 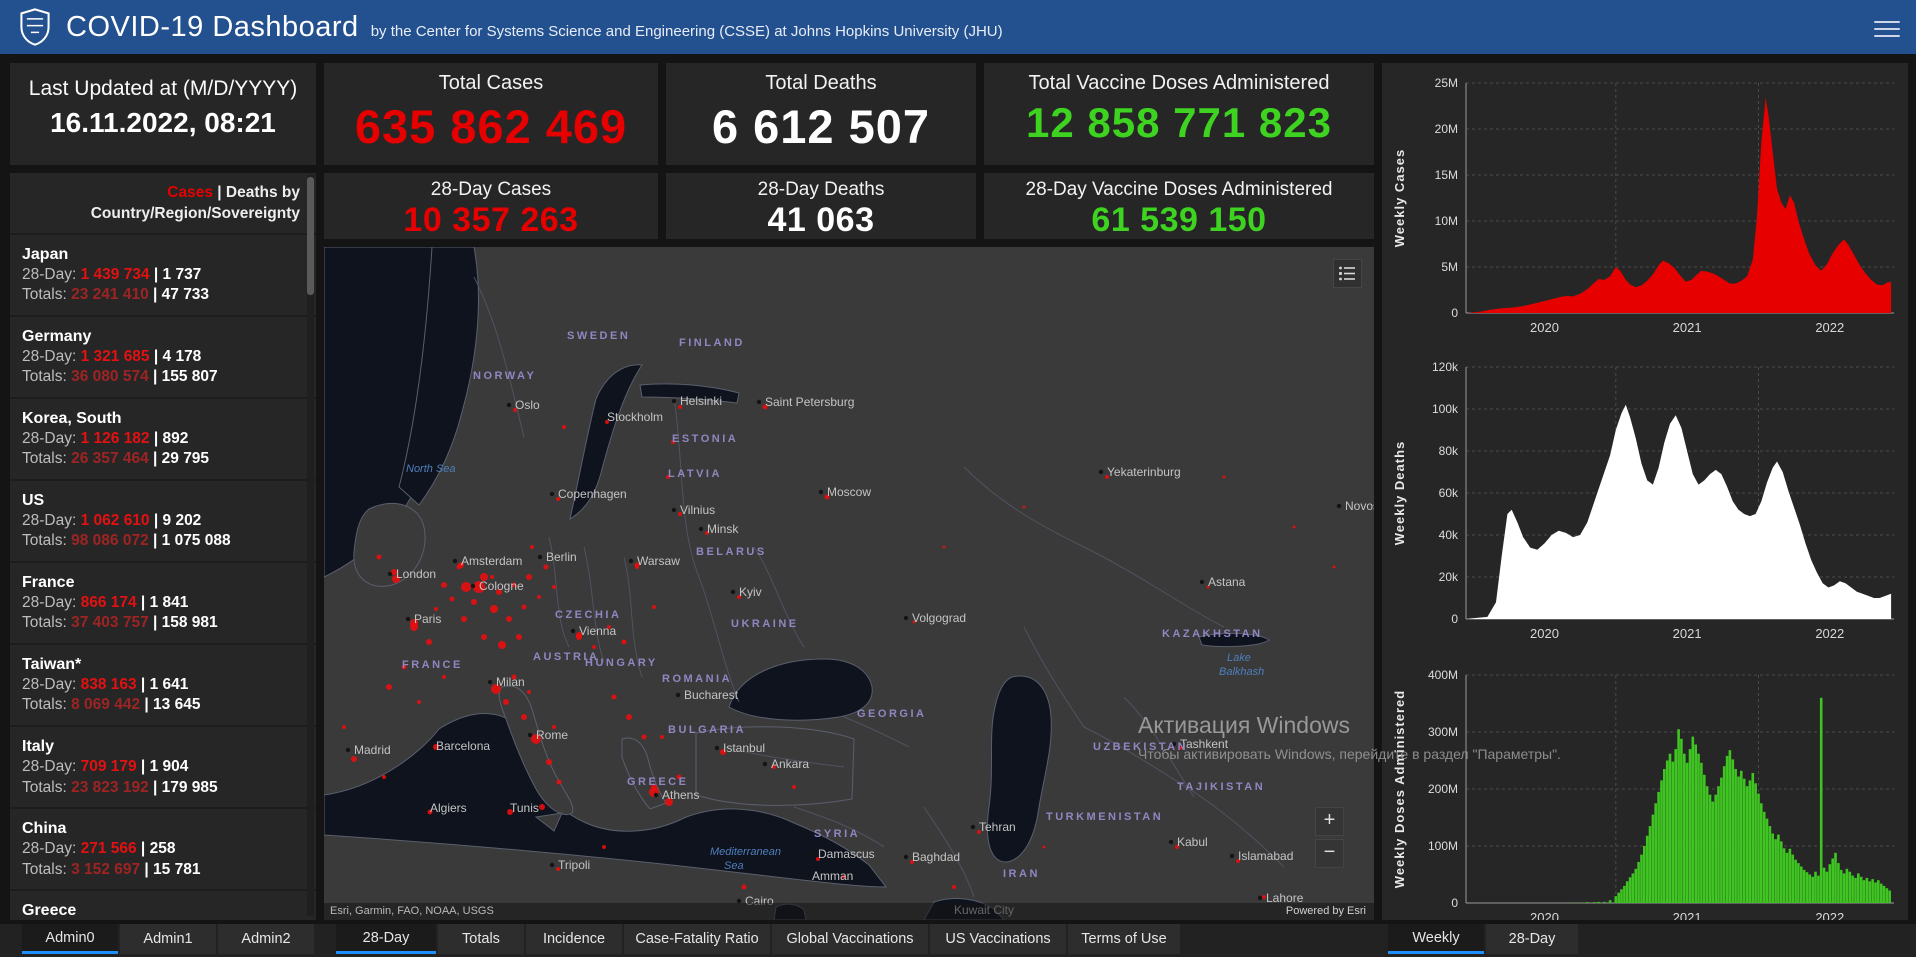 I want to click on tab-terms-of-use: Terms of Use, so click(x=1124, y=939).